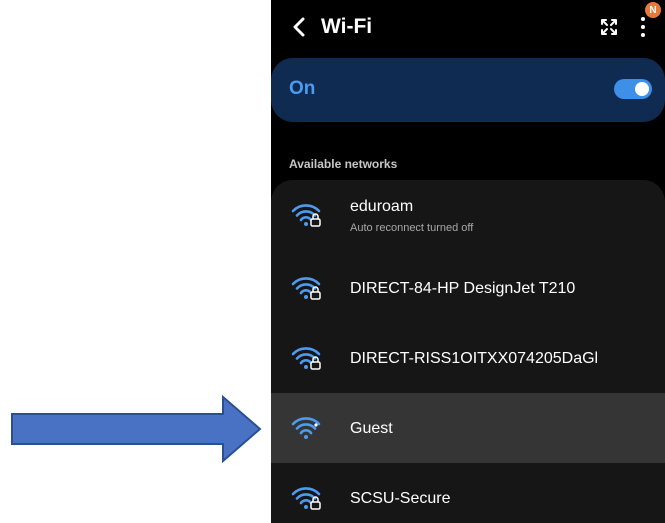 The width and height of the screenshot is (665, 523). Describe the element at coordinates (343, 164) in the screenshot. I see `available-networks-label: Available networks` at that location.